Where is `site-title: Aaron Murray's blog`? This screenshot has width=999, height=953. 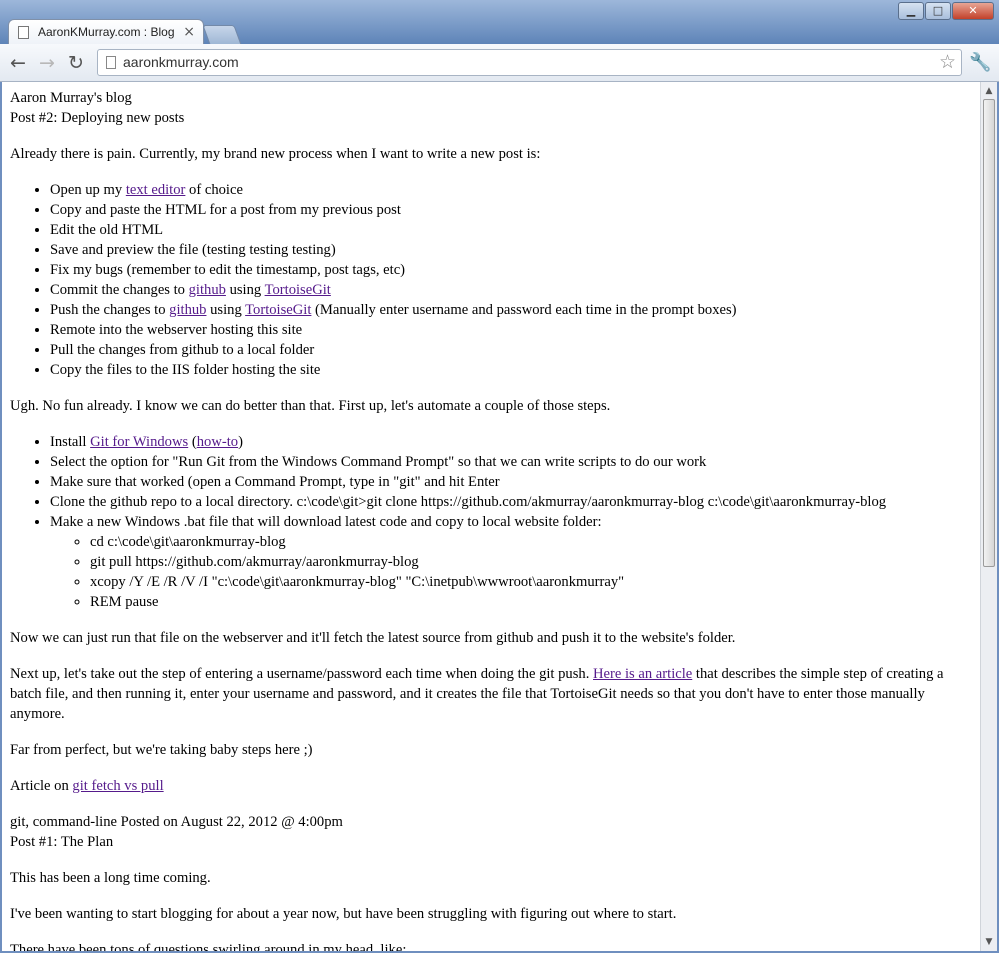 site-title: Aaron Murray's blog is located at coordinates (71, 98).